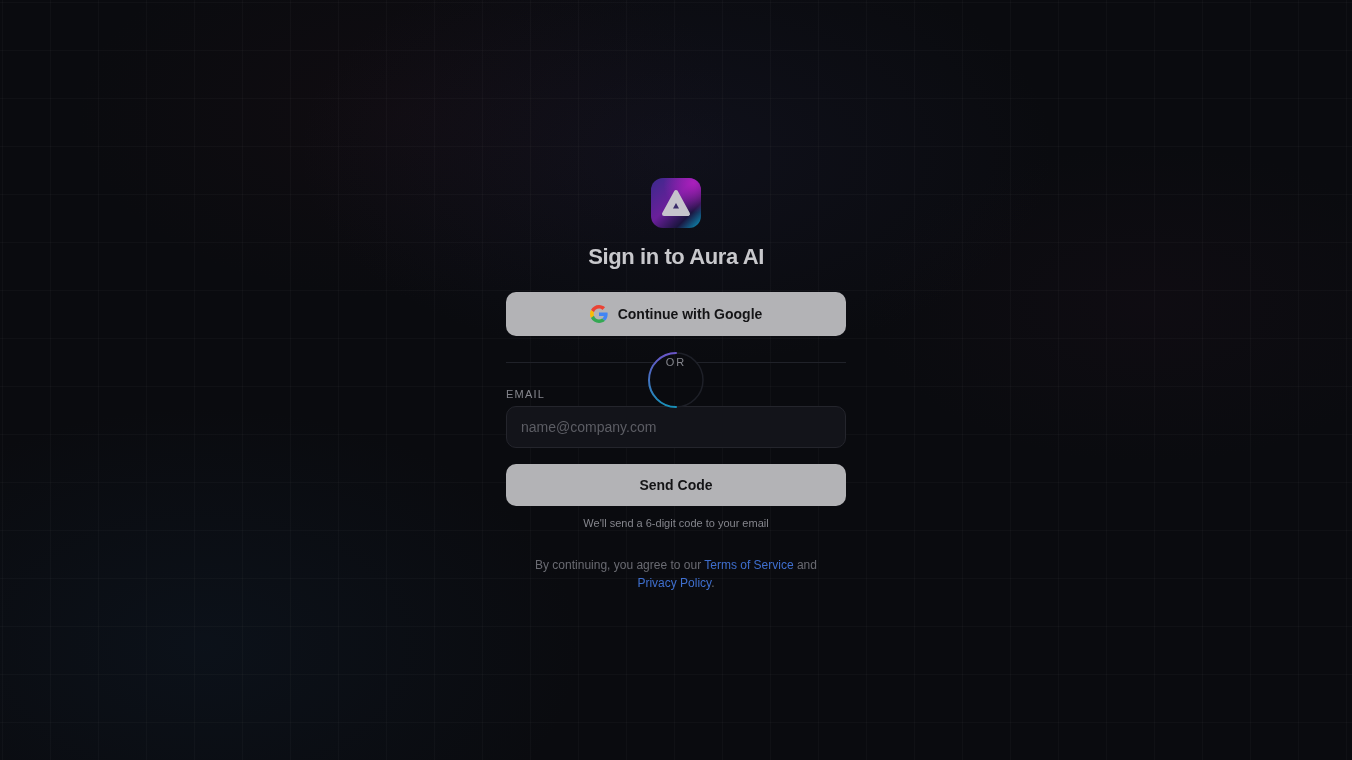 The width and height of the screenshot is (1352, 760). What do you see at coordinates (676, 257) in the screenshot?
I see `page-title: Sign in to Aura AI` at bounding box center [676, 257].